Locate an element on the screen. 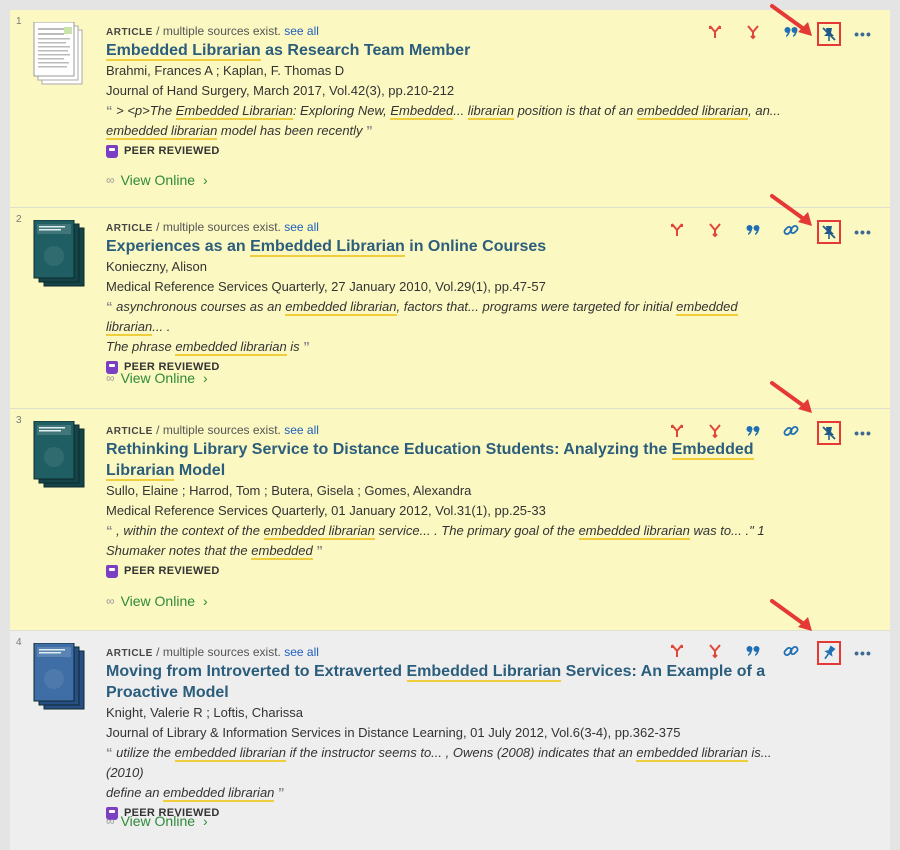 Image resolution: width=900 pixels, height=850 pixels. title-text: in Online Courses is located at coordinates (475, 246).